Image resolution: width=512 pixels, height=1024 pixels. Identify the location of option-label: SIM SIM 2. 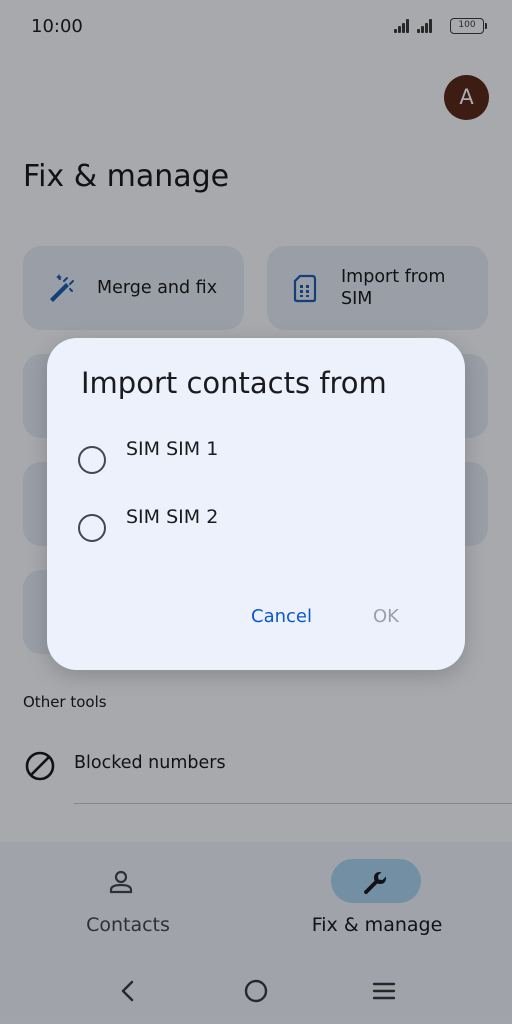
(172, 517).